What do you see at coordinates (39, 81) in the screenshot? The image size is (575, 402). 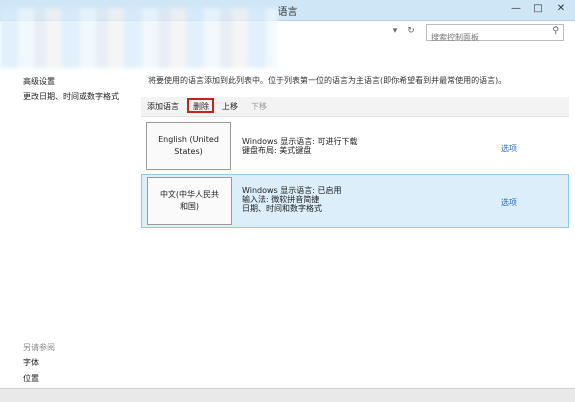 I see `sidebar-link-advanced-settings: 高级设置` at bounding box center [39, 81].